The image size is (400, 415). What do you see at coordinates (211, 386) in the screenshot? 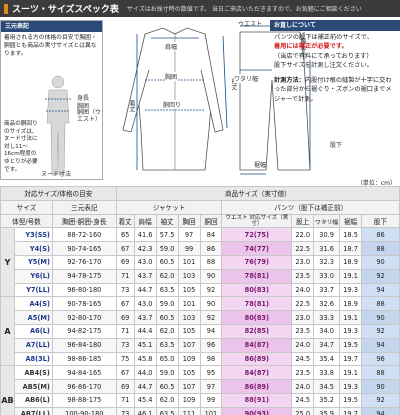
I see `table-cell: 97` at bounding box center [211, 386].